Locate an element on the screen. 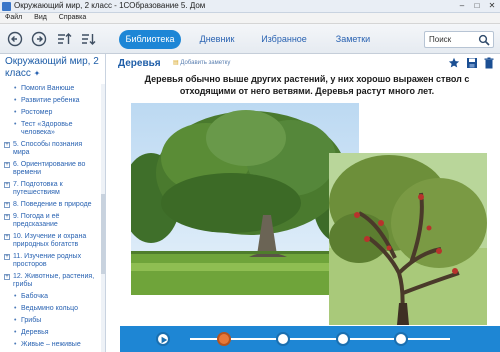  tab-notes: Заметки is located at coordinates (353, 39).